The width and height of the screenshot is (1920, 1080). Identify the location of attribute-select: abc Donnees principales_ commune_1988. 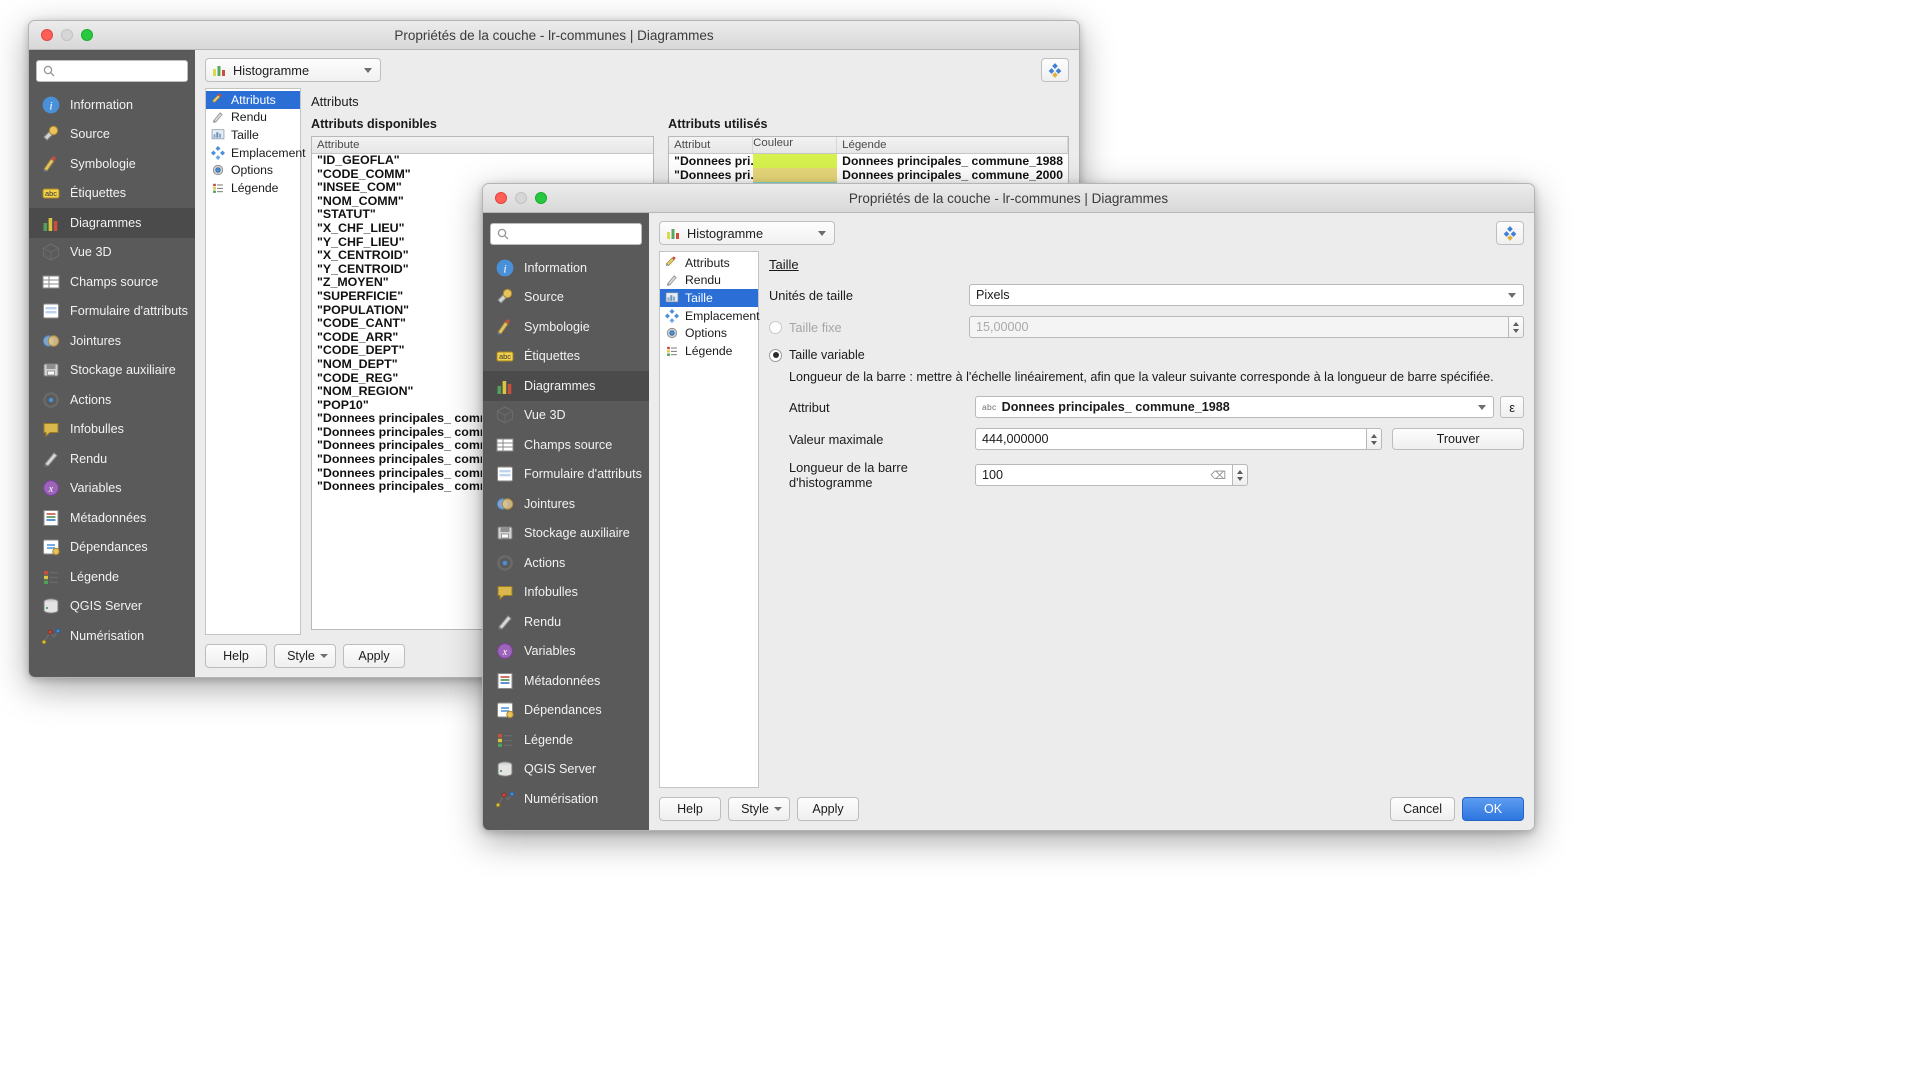
(1235, 407).